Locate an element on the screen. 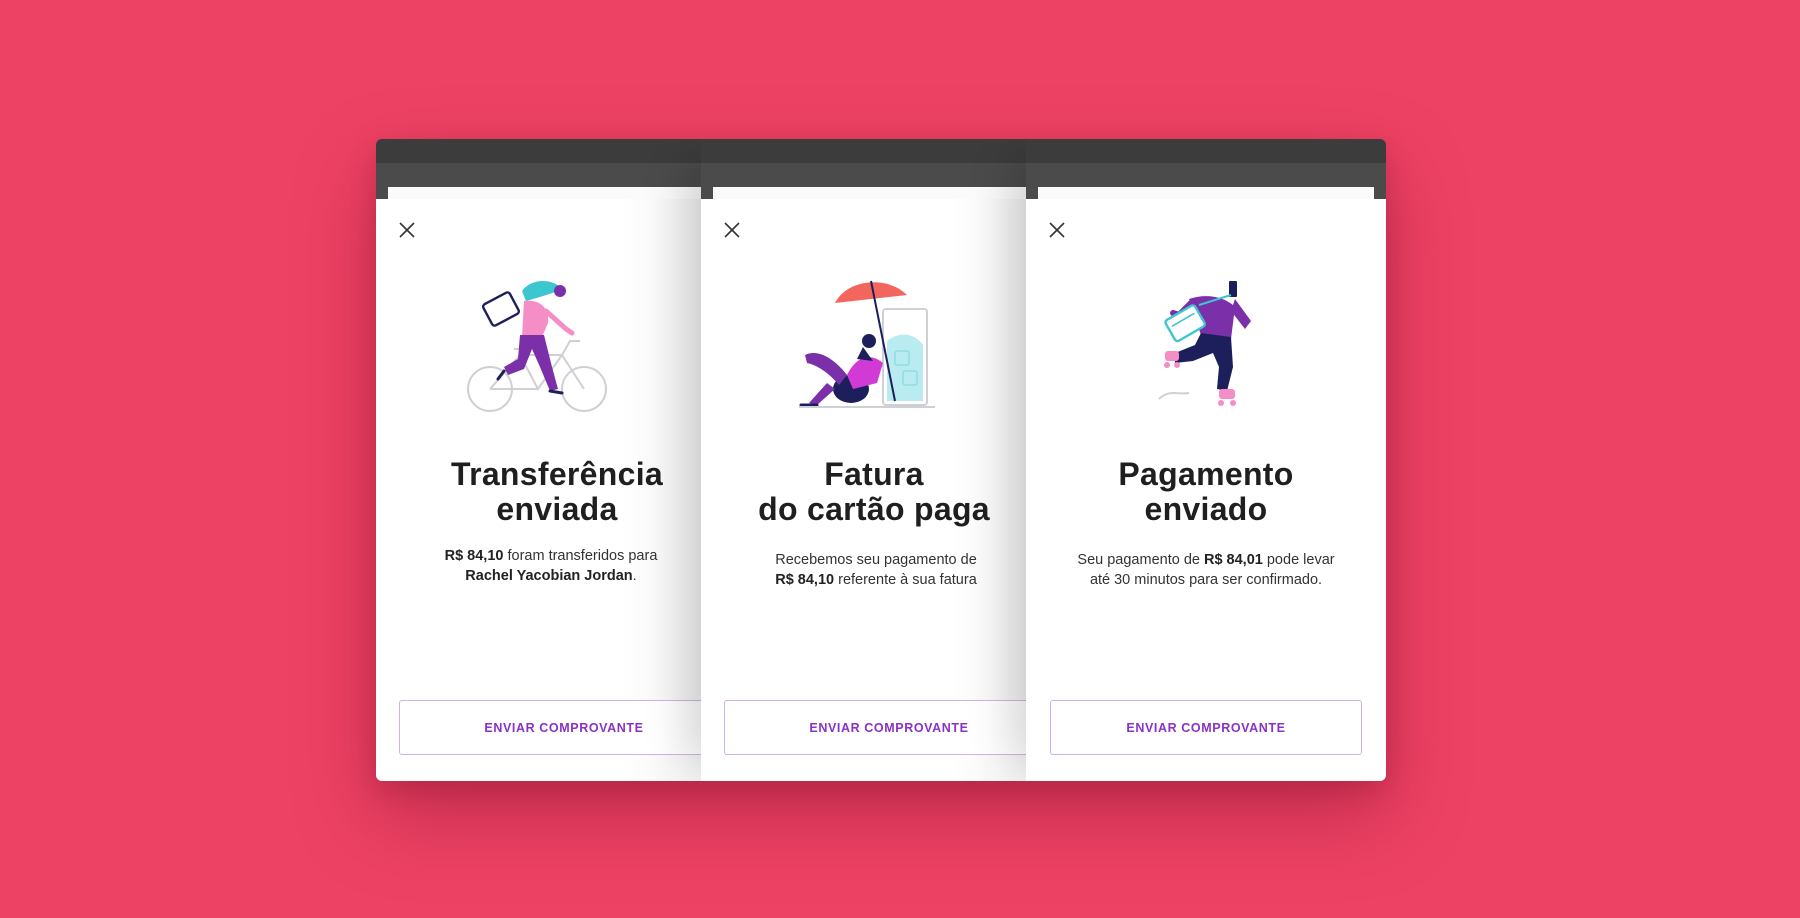 This screenshot has height=918, width=1800. title-line-2: enviado is located at coordinates (1206, 509).